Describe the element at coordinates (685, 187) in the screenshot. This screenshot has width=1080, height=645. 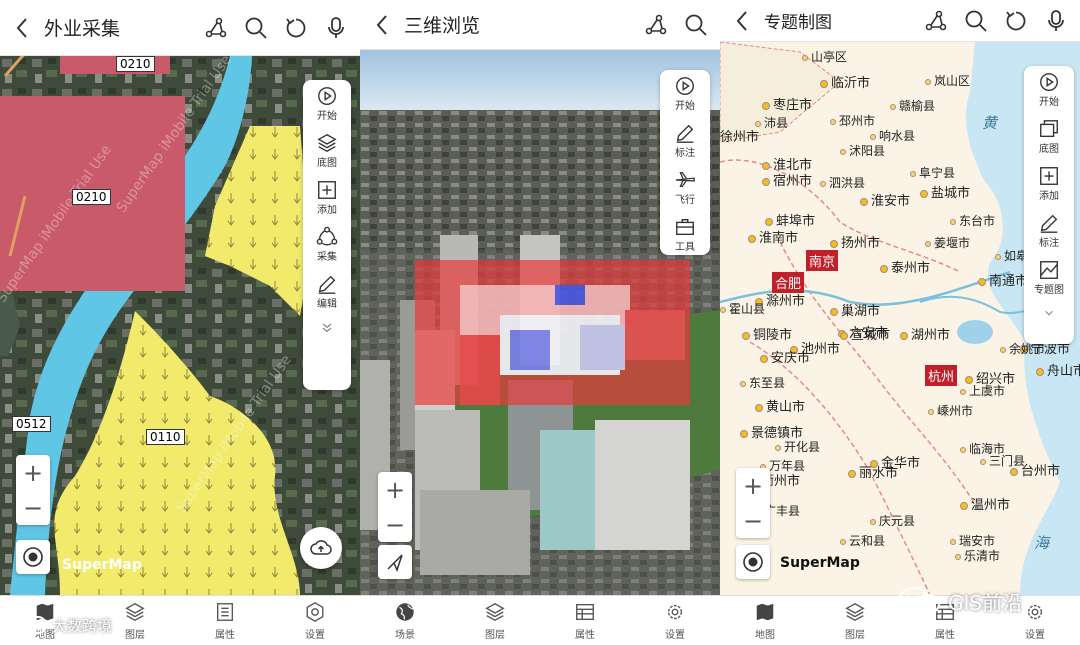
I see `toolbar-fly: 飞行` at that location.